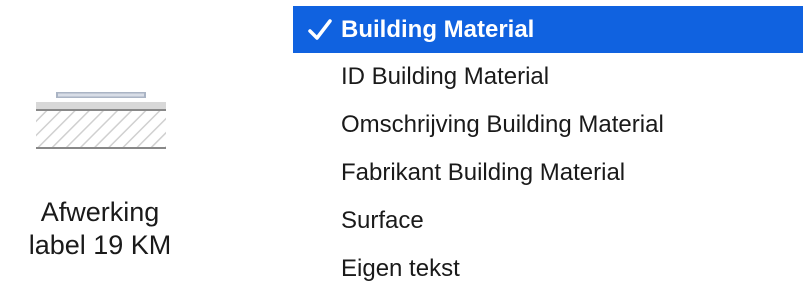 Image resolution: width=803 pixels, height=289 pixels. I want to click on menu-item-eigen-tekst: Eigen tekst, so click(548, 267).